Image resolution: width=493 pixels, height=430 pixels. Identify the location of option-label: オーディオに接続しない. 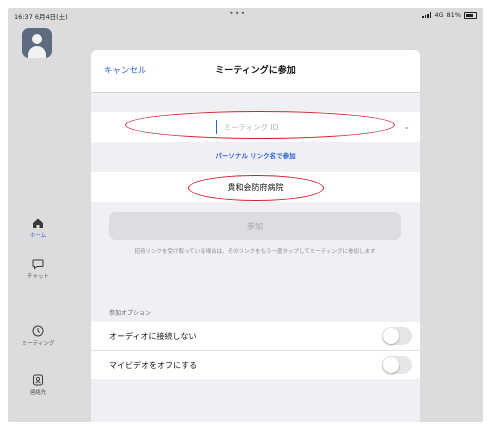
(153, 336).